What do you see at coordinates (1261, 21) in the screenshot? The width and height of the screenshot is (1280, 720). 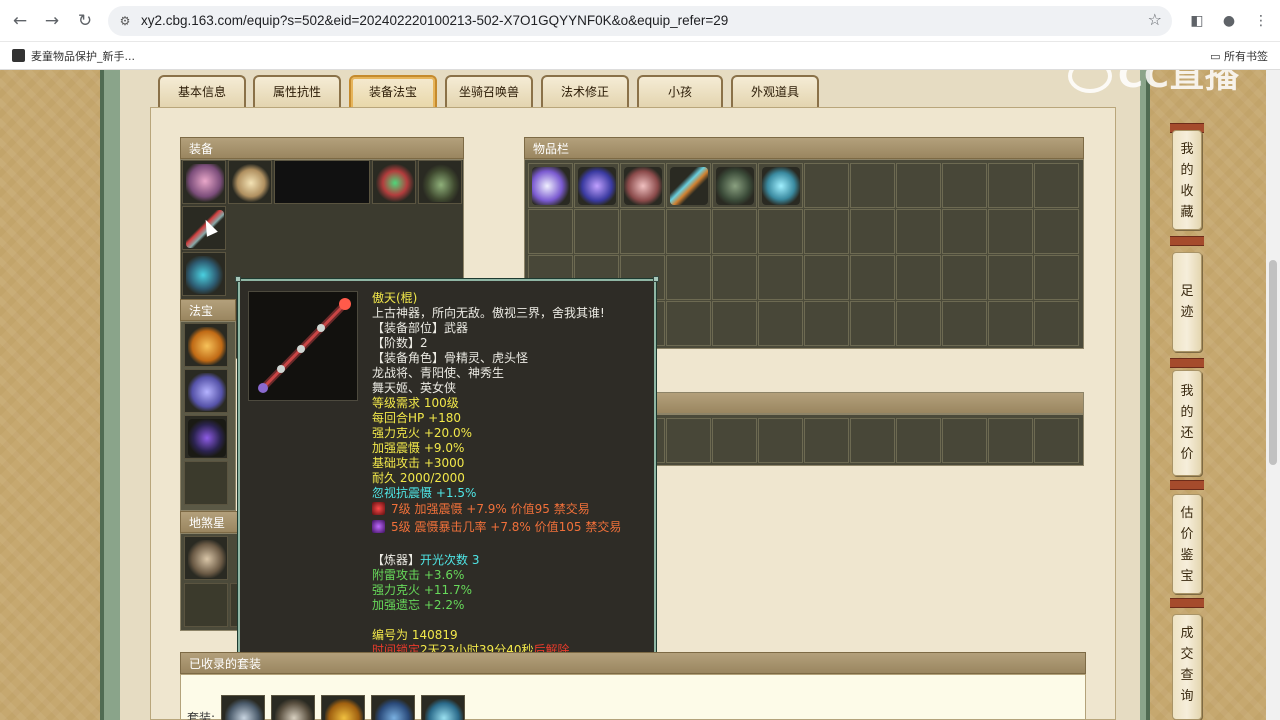 I see `menu-icon: ⋮` at bounding box center [1261, 21].